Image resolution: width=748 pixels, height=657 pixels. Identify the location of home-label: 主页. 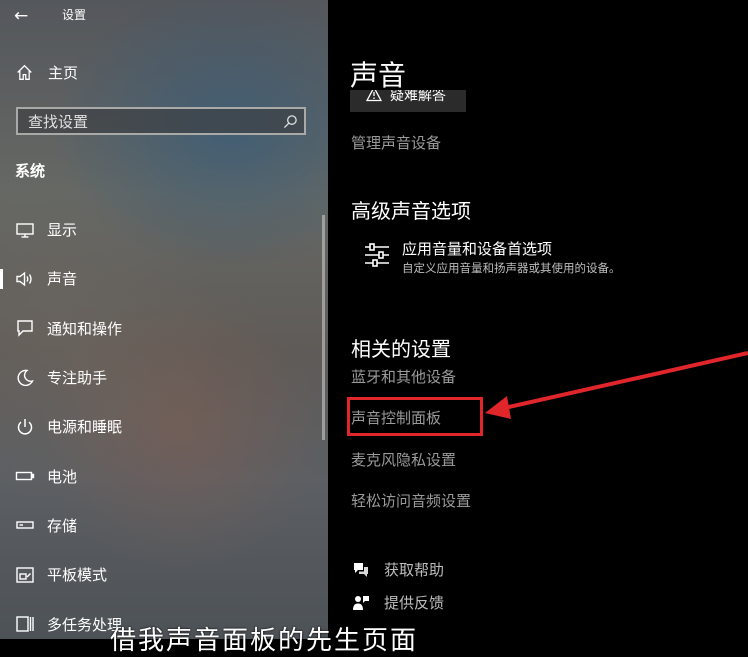
(63, 73).